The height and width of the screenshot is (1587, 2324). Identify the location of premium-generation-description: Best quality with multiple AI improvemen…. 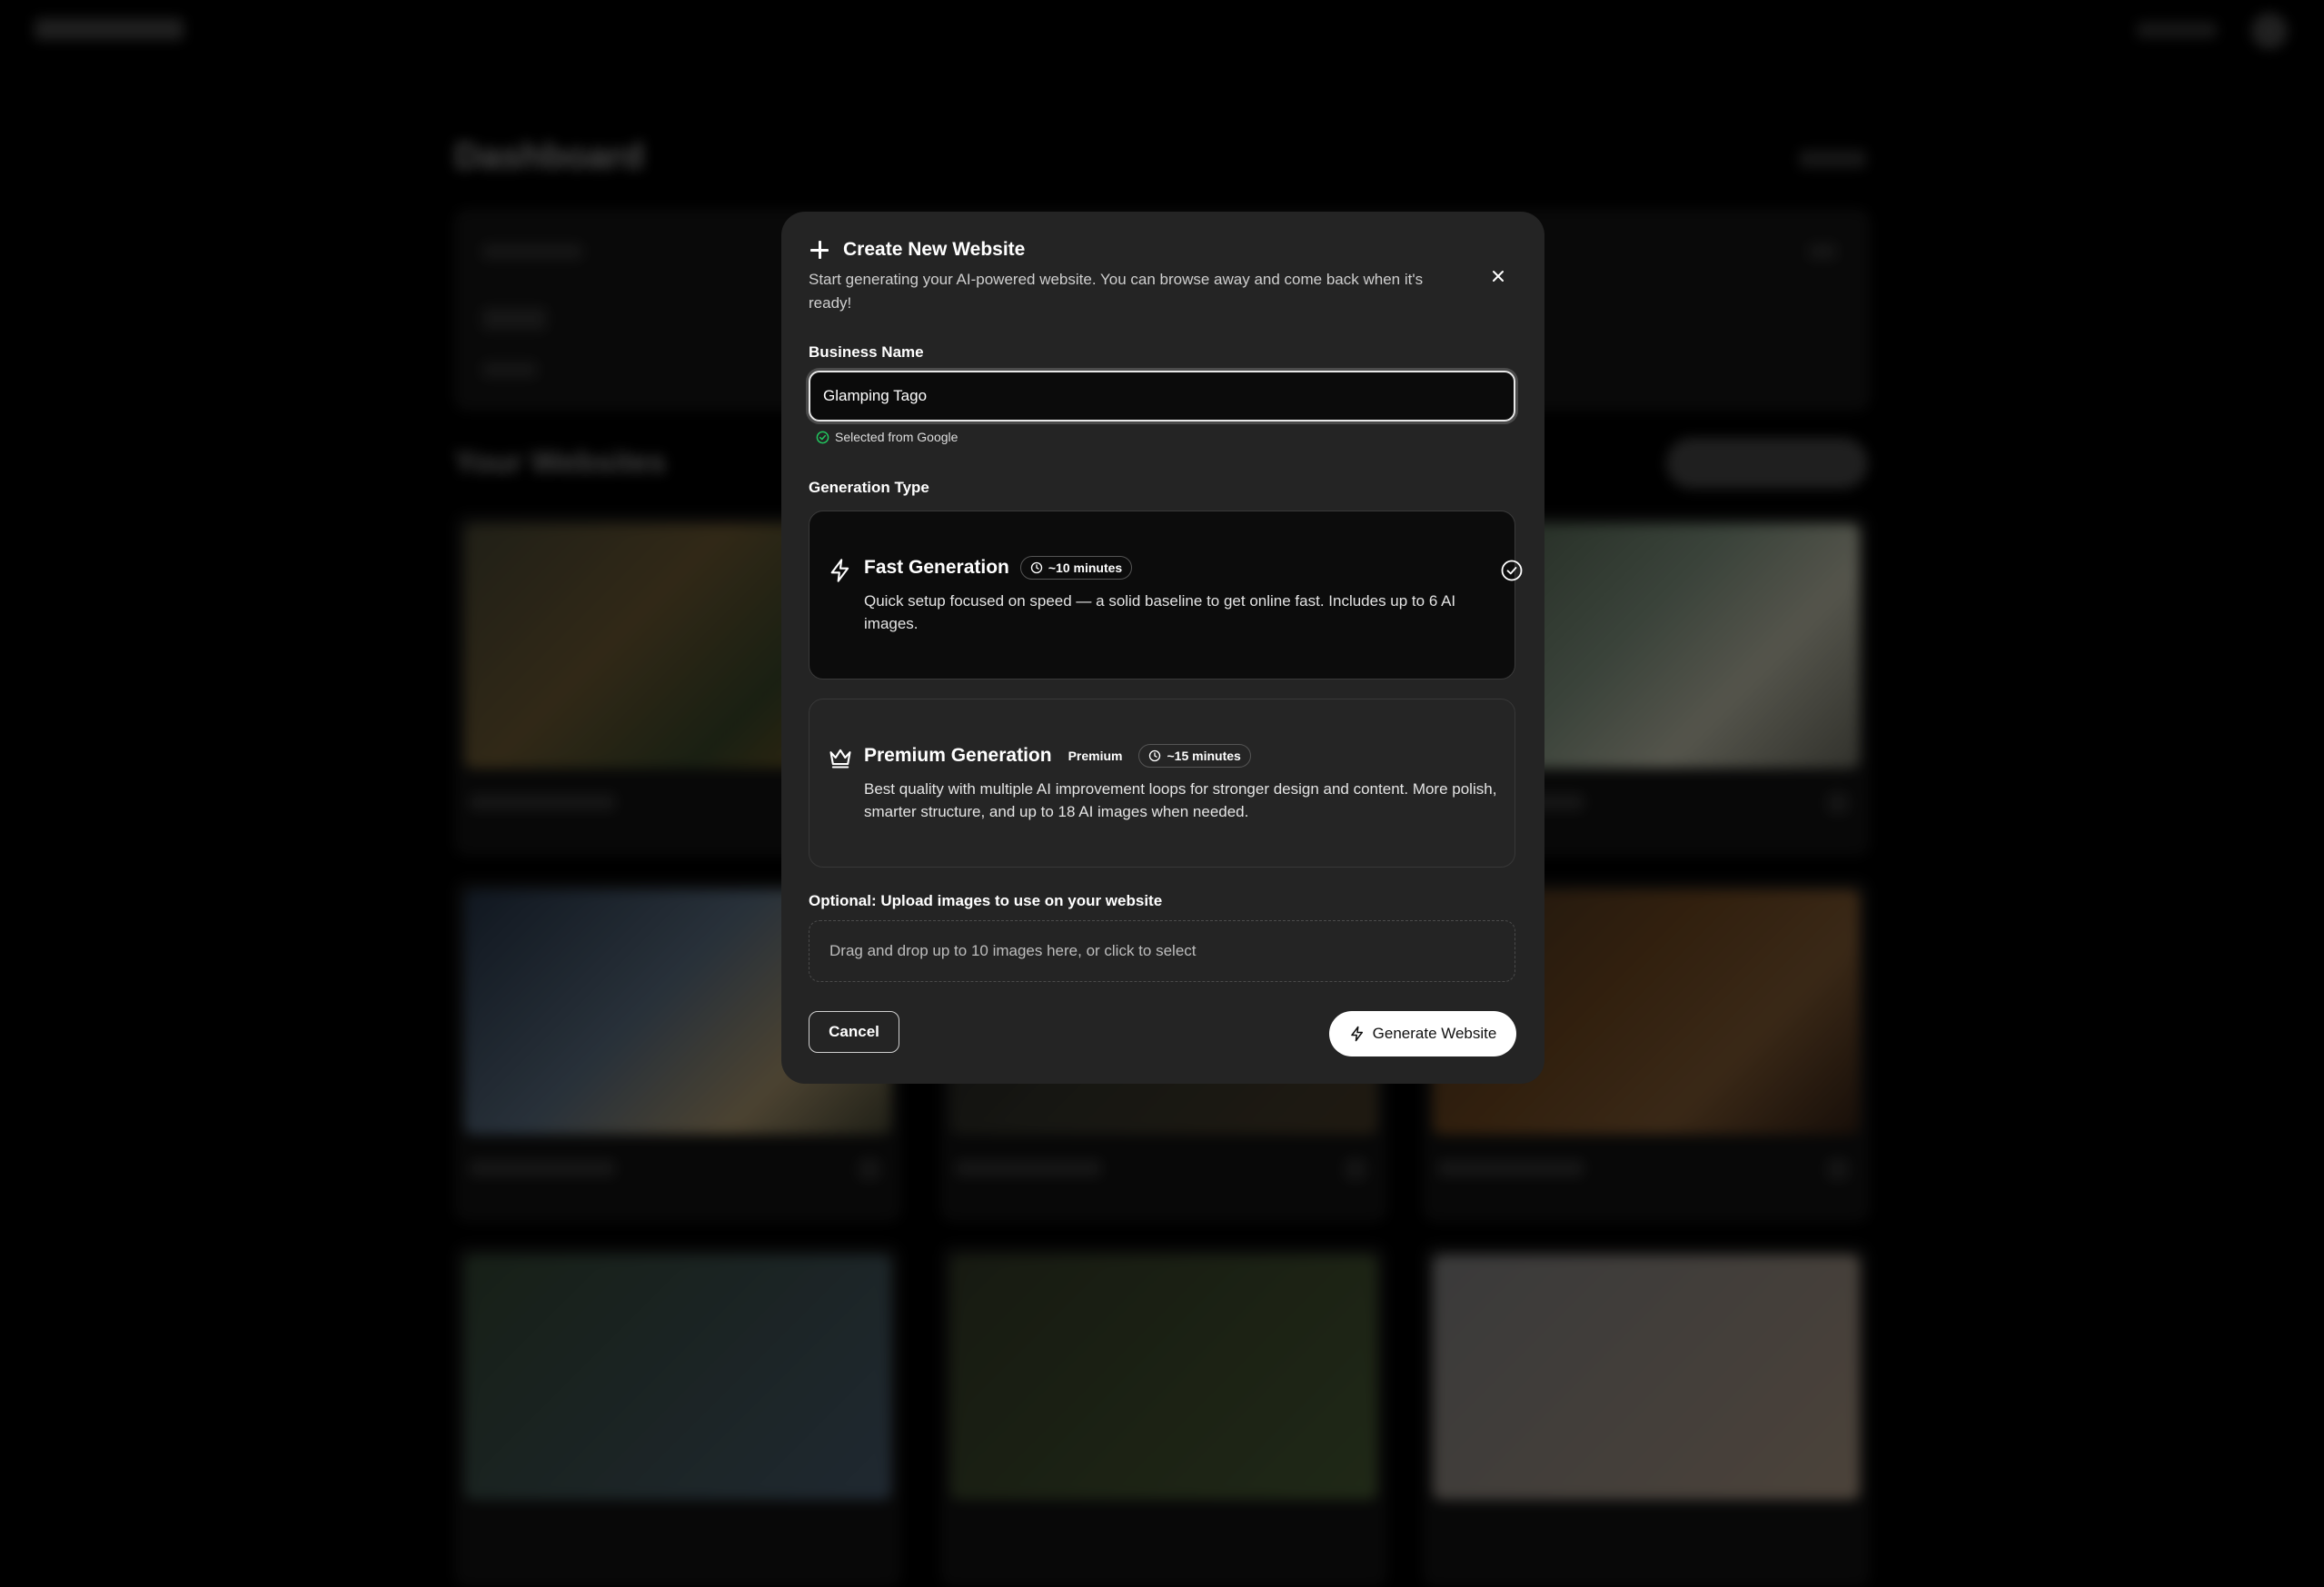
(1181, 800).